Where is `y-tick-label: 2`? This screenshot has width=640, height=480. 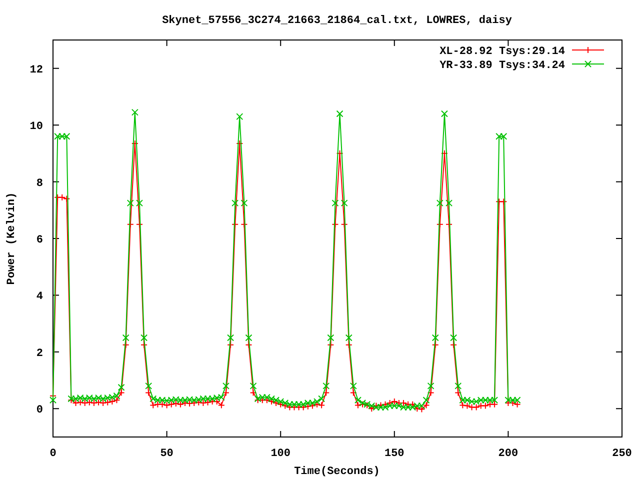
y-tick-label: 2 is located at coordinates (39, 354).